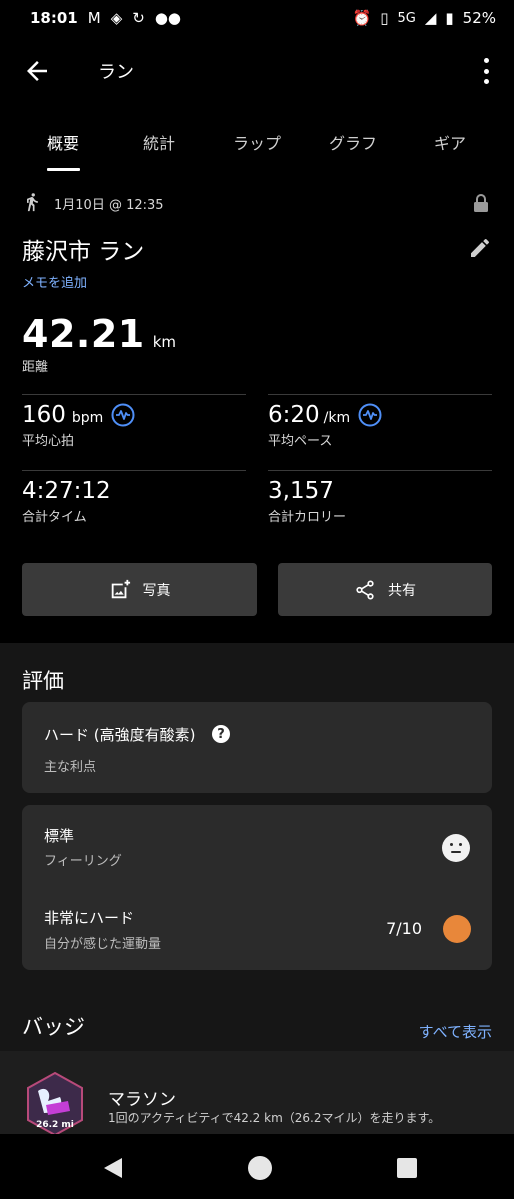 The width and height of the screenshot is (514, 1199). Describe the element at coordinates (66, 491) in the screenshot. I see `total-time-value: 4:27:12` at that location.